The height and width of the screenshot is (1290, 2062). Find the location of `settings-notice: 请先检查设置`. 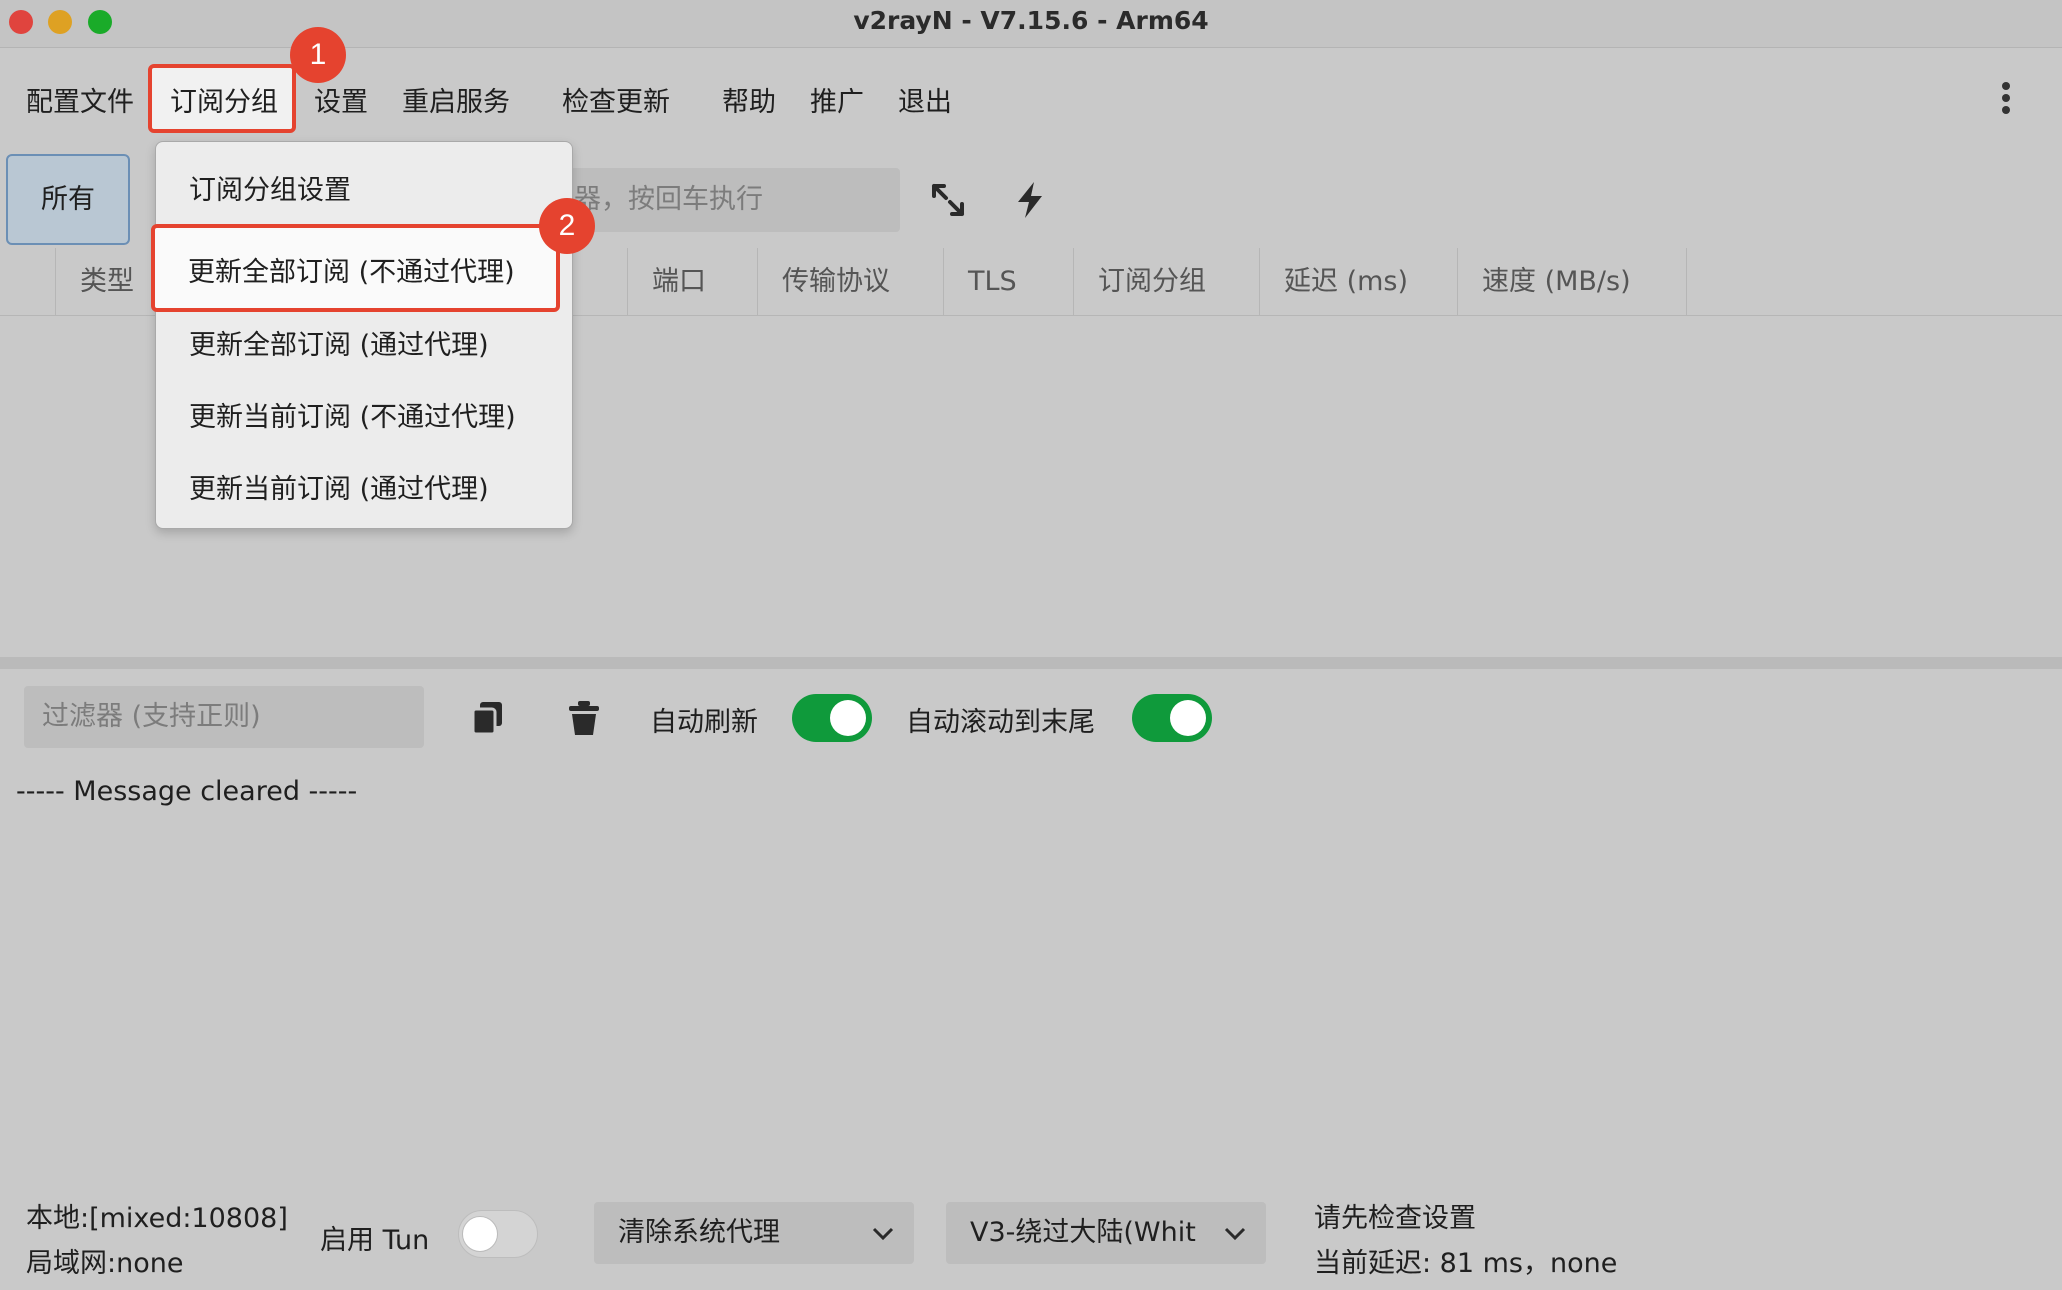

settings-notice: 请先检查设置 is located at coordinates (1395, 1218).